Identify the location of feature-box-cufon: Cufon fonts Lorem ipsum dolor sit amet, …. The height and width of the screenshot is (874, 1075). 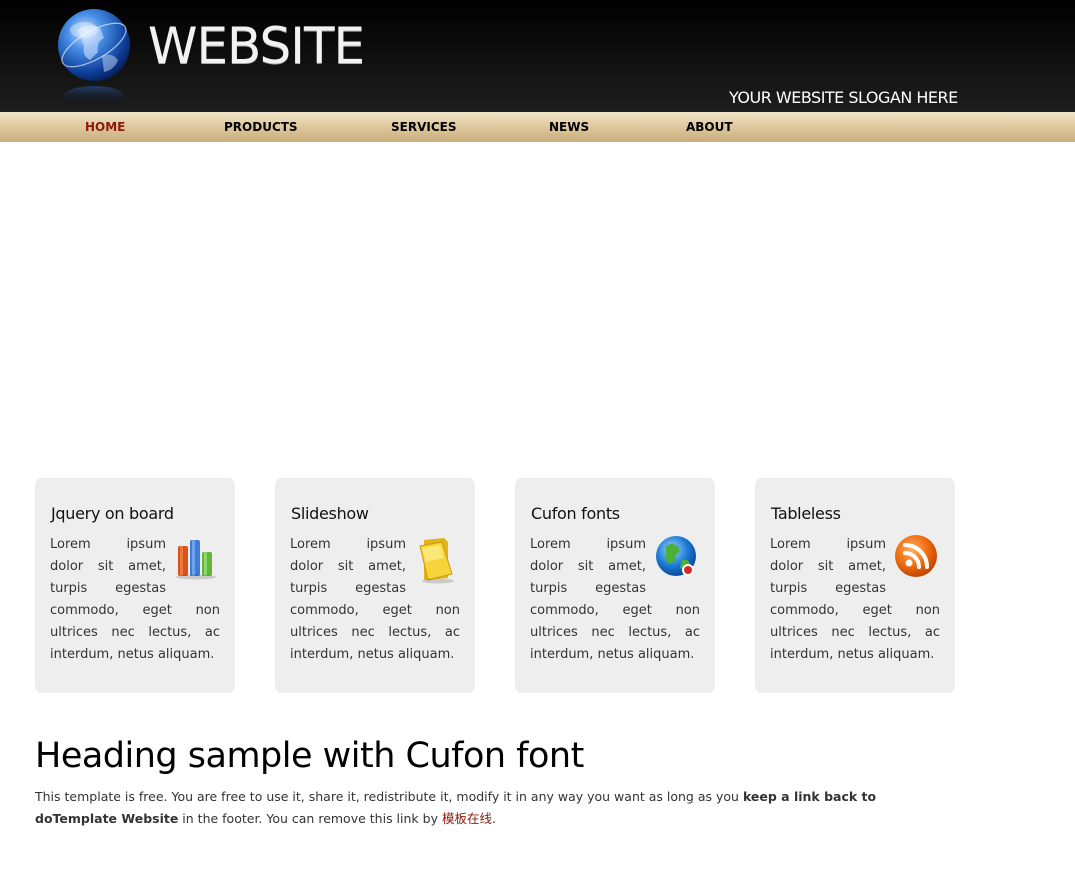
(615, 585).